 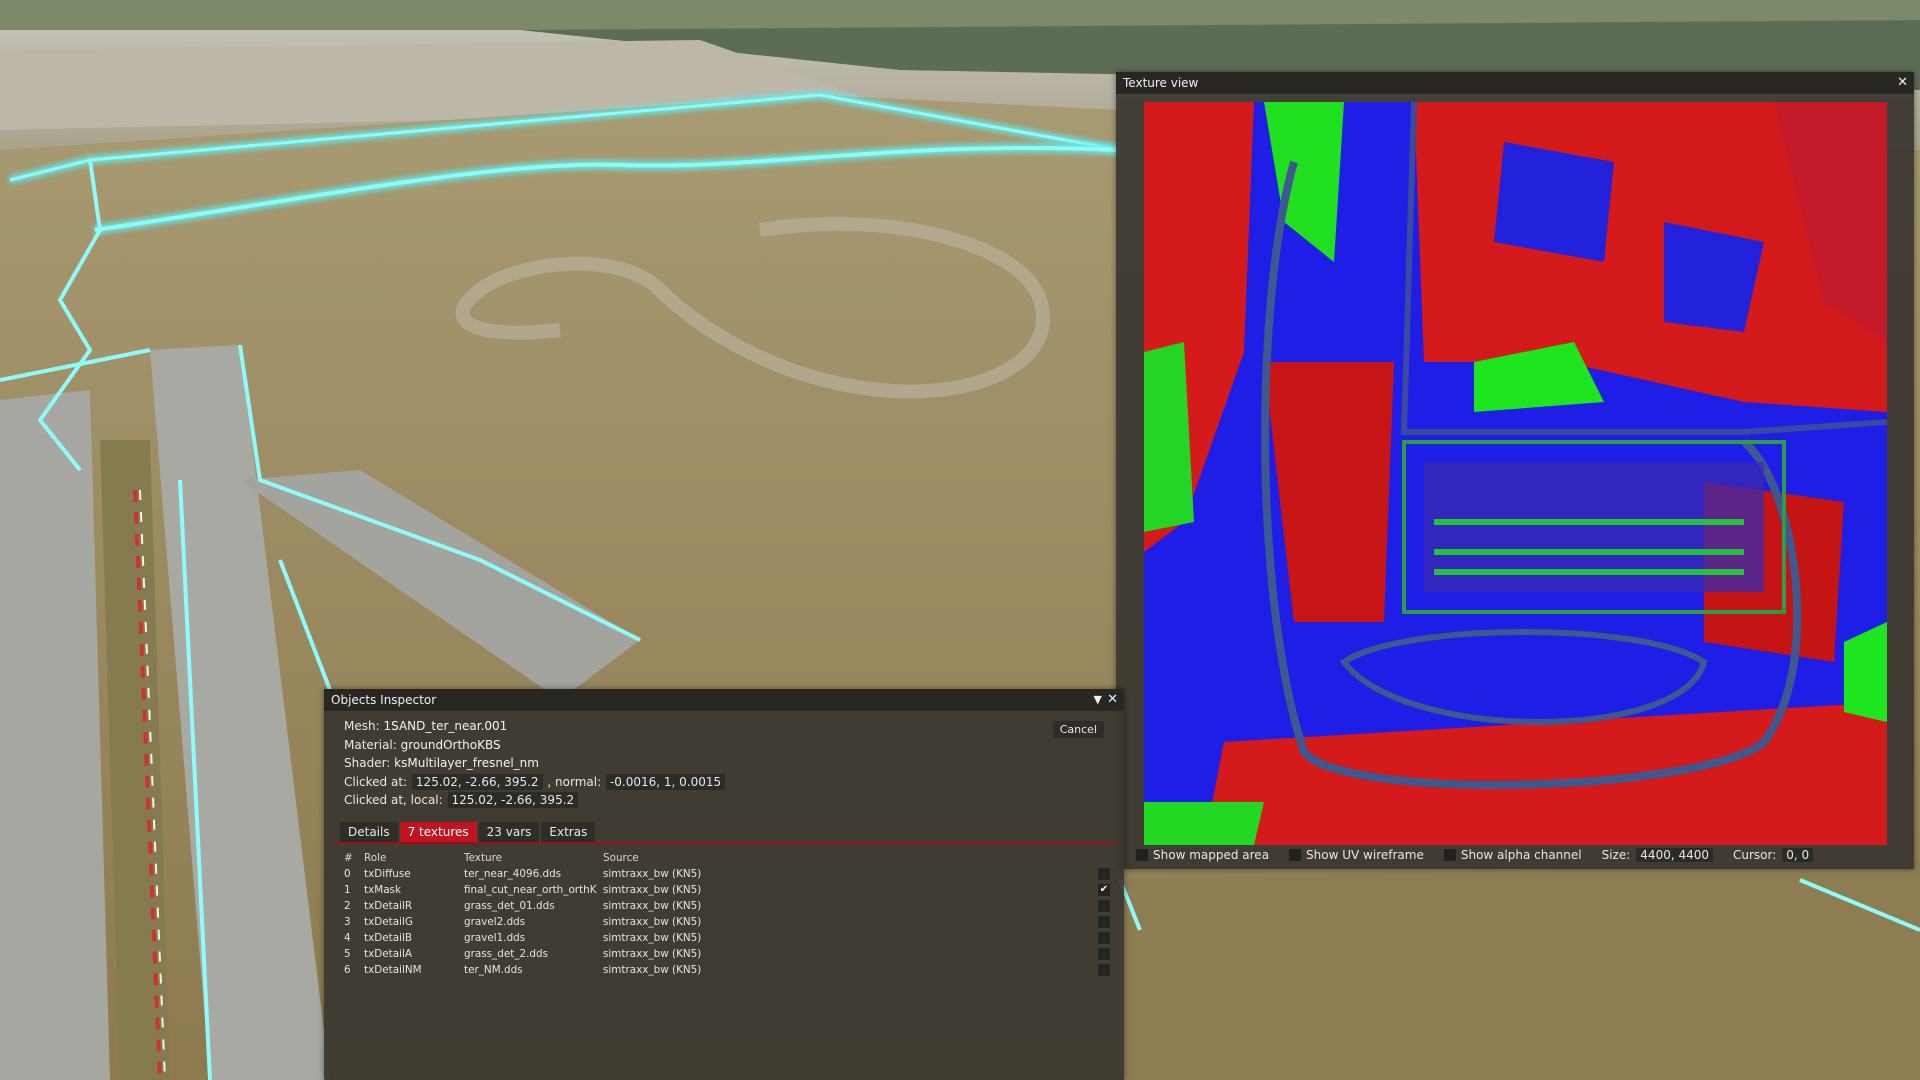 I want to click on col-header-source: Source, so click(x=621, y=857).